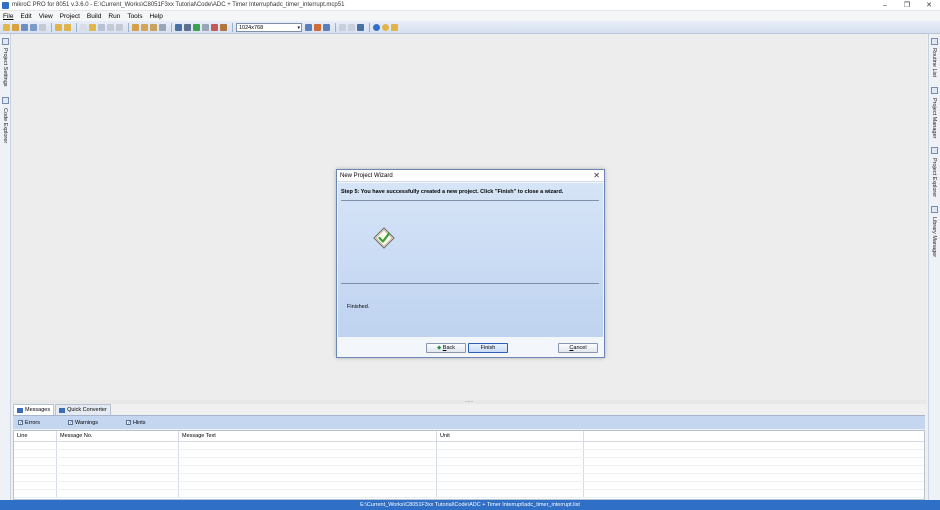 The height and width of the screenshot is (510, 940). Describe the element at coordinates (92, 27) in the screenshot. I see `open-project-icon` at that location.